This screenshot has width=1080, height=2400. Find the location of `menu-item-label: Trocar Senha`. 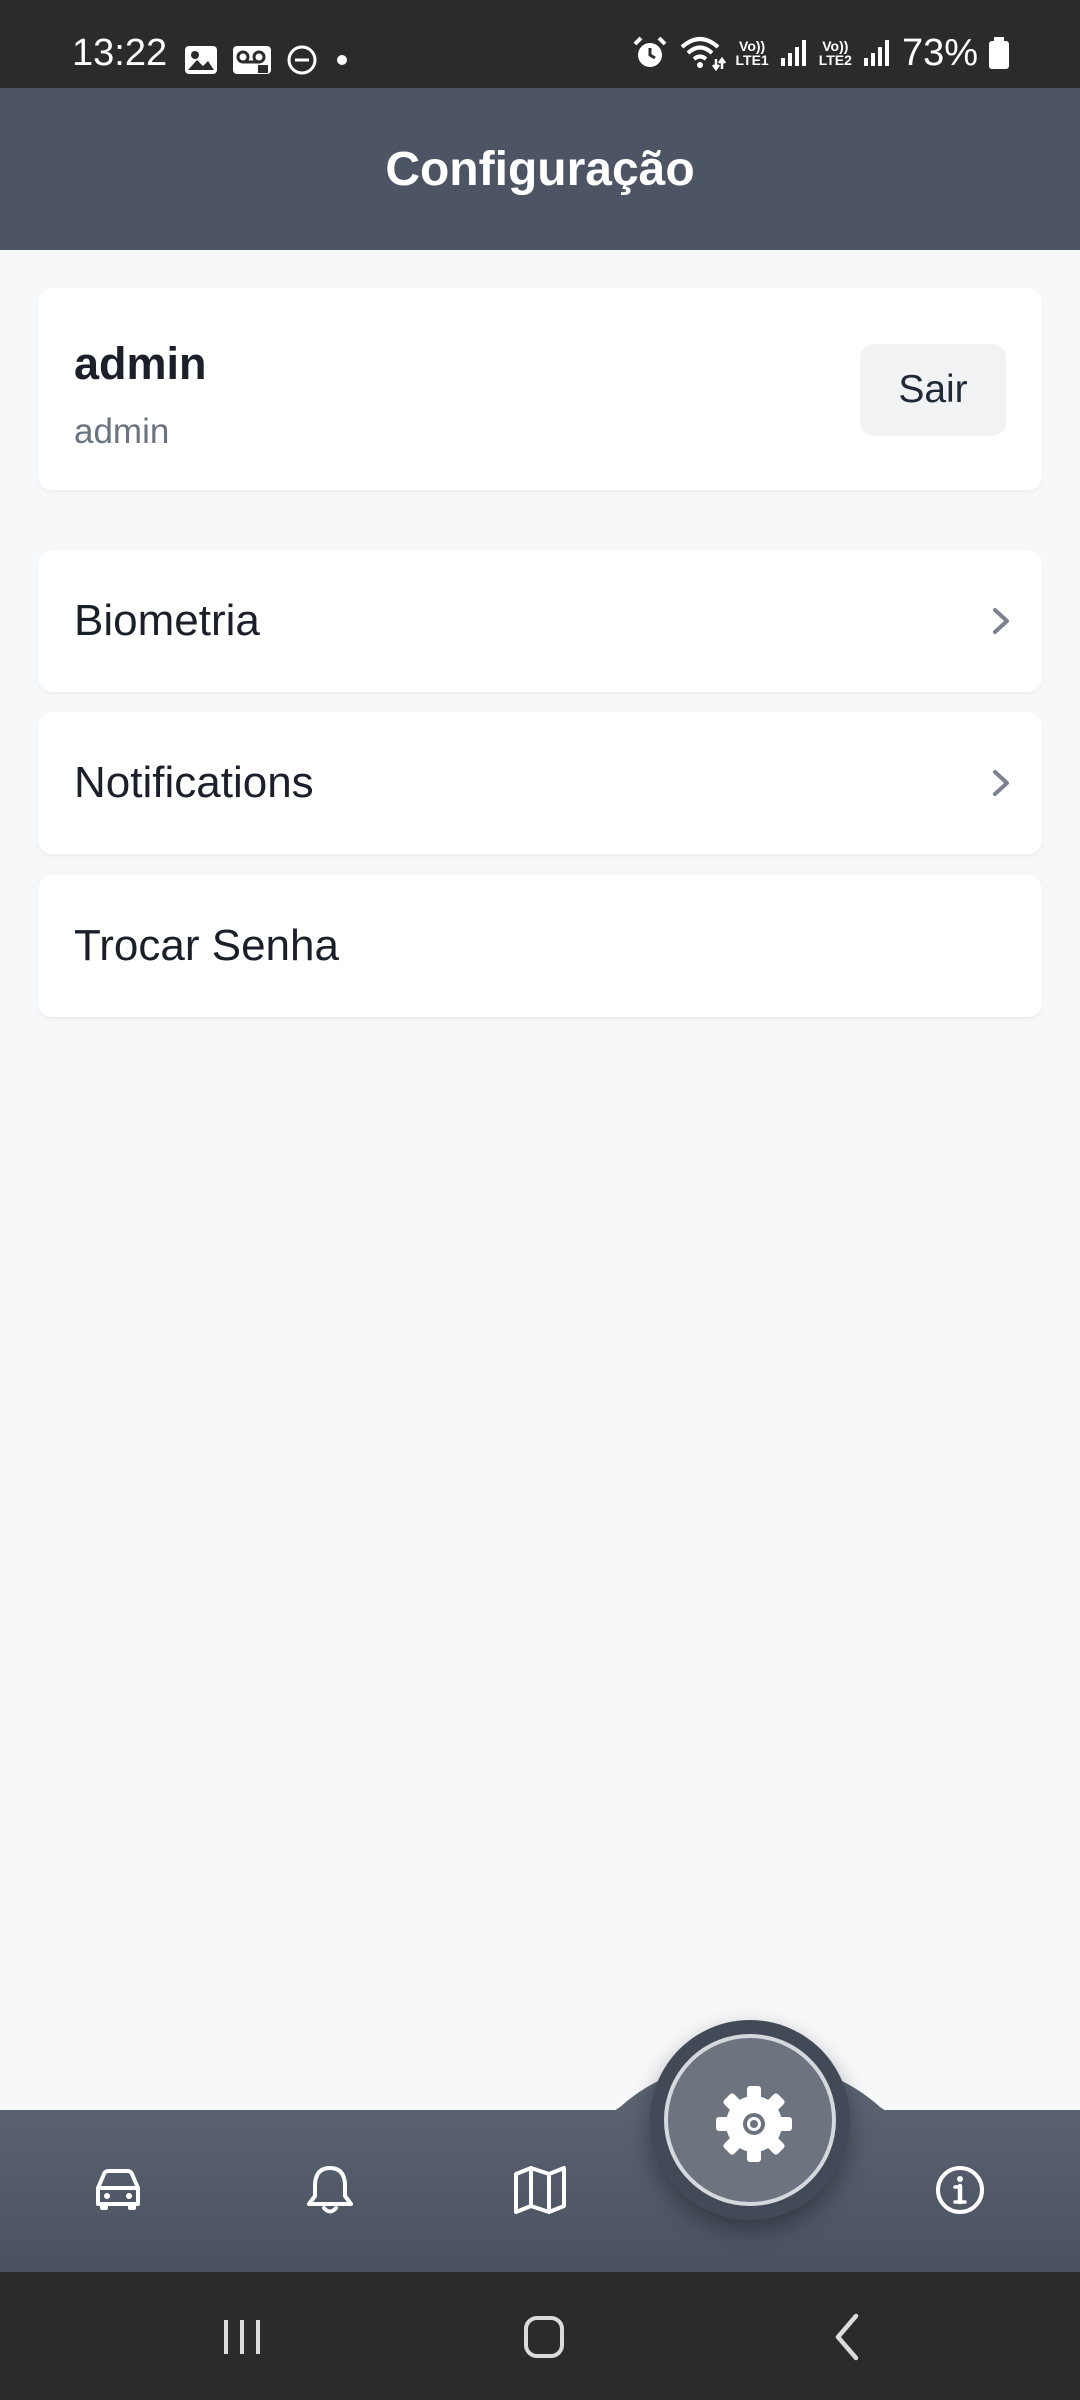

menu-item-label: Trocar Senha is located at coordinates (206, 945).